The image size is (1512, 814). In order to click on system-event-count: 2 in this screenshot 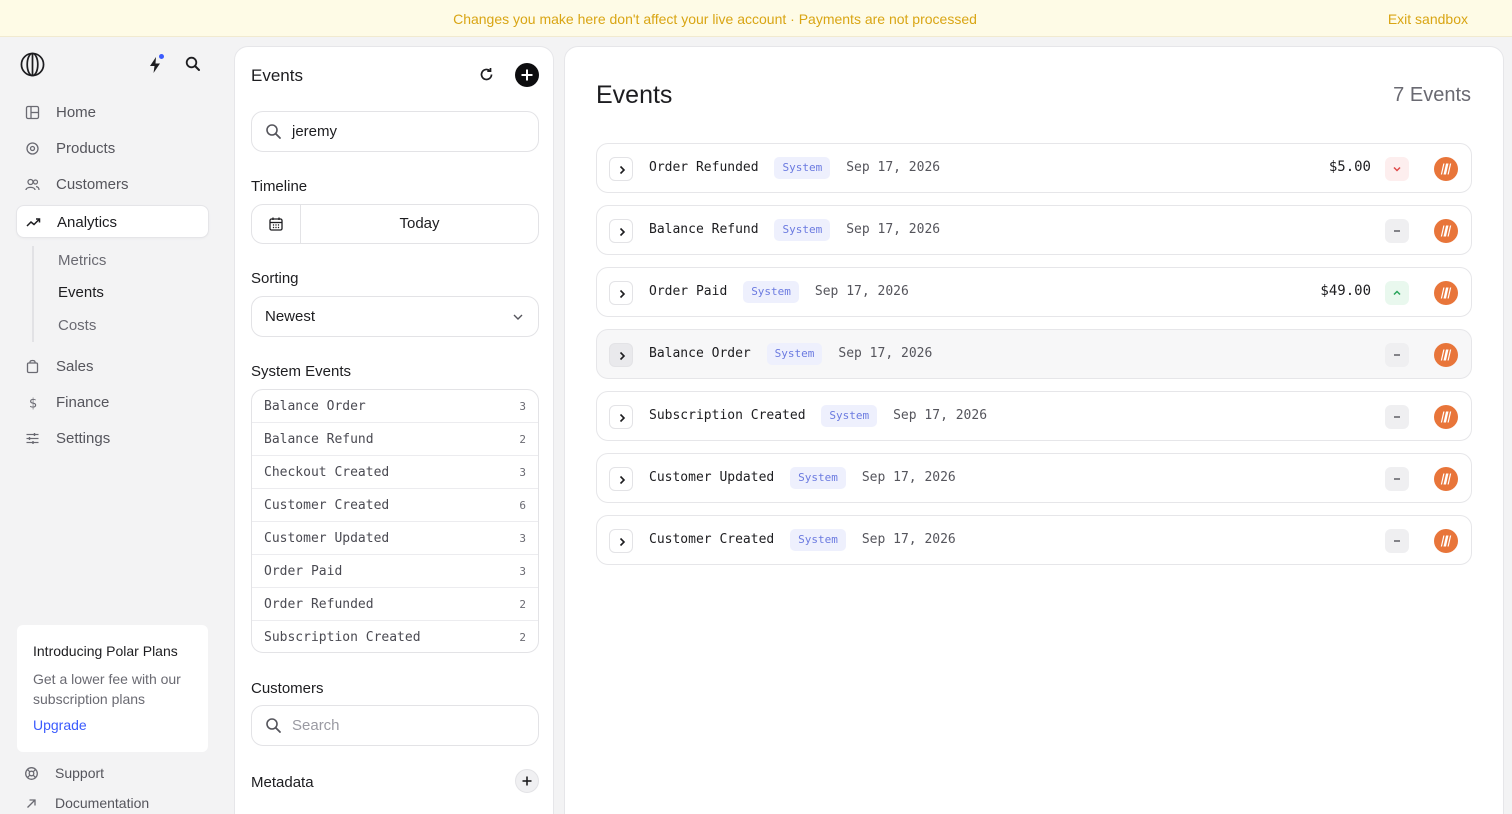, I will do `click(522, 637)`.